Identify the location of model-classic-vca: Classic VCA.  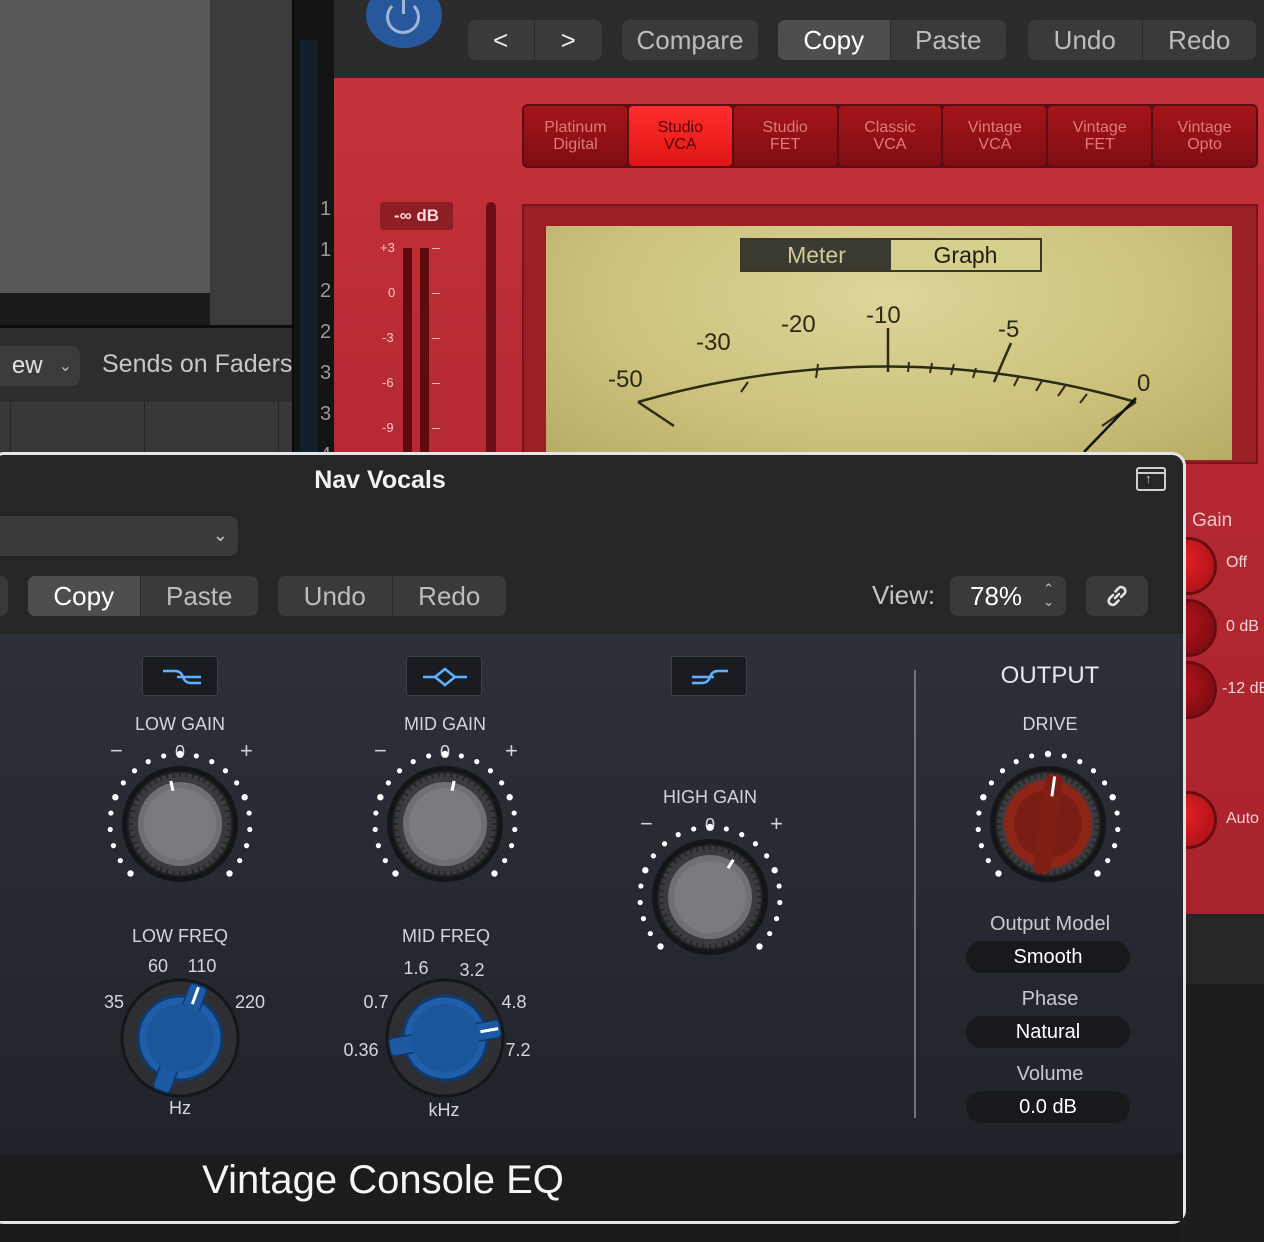
(890, 136).